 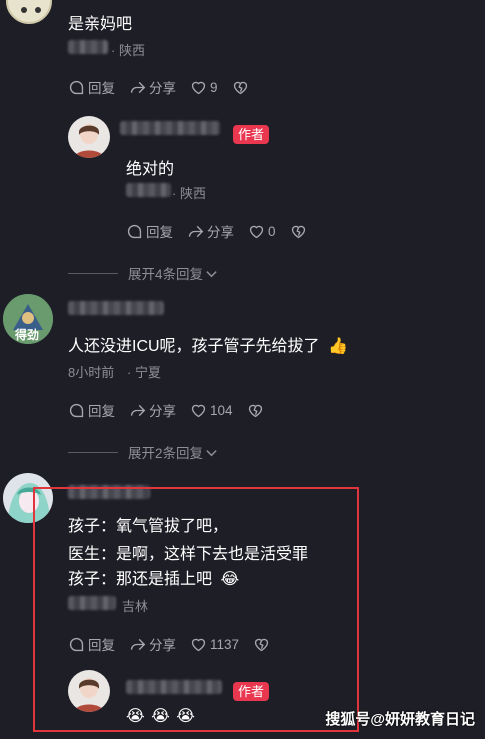 What do you see at coordinates (128, 50) in the screenshot?
I see `comment-location: · 陕西` at bounding box center [128, 50].